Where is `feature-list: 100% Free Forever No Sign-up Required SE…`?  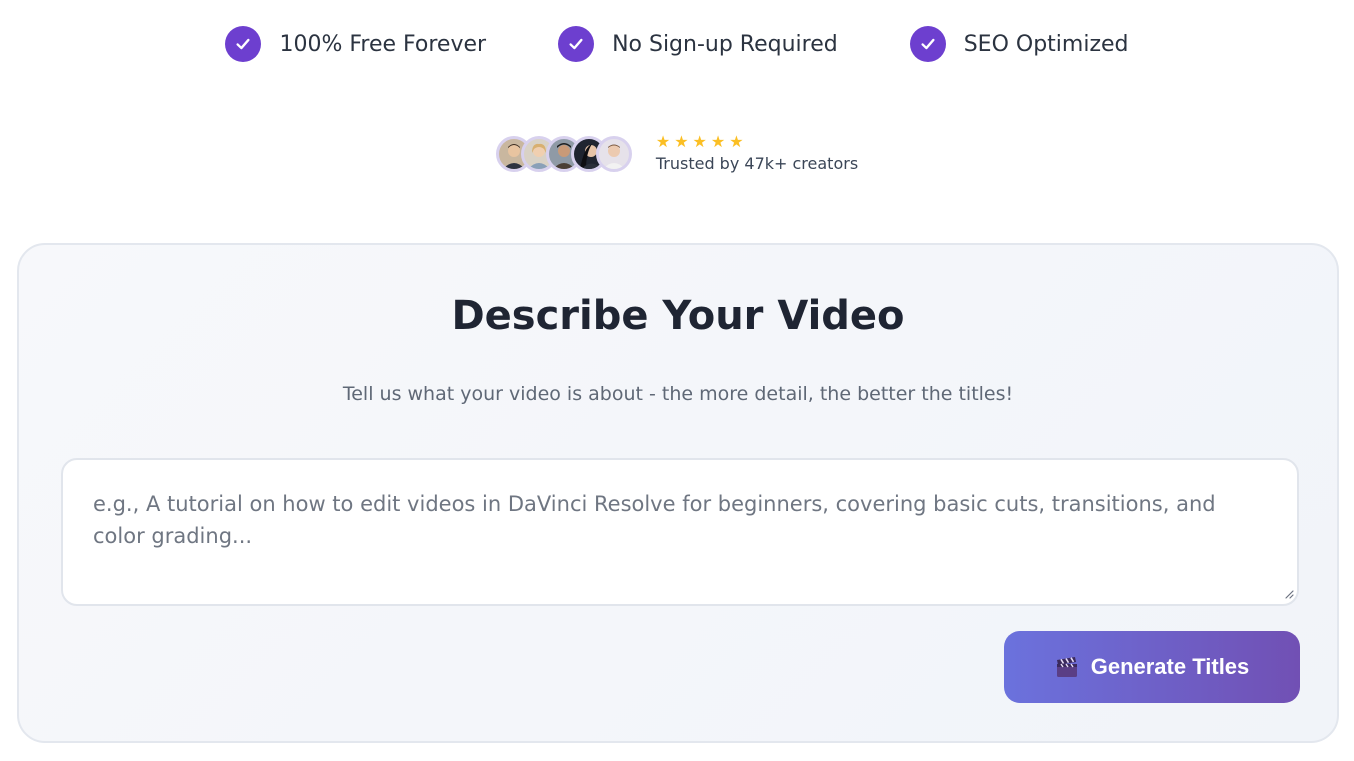
feature-list: 100% Free Forever No Sign-up Required SE… is located at coordinates (677, 44).